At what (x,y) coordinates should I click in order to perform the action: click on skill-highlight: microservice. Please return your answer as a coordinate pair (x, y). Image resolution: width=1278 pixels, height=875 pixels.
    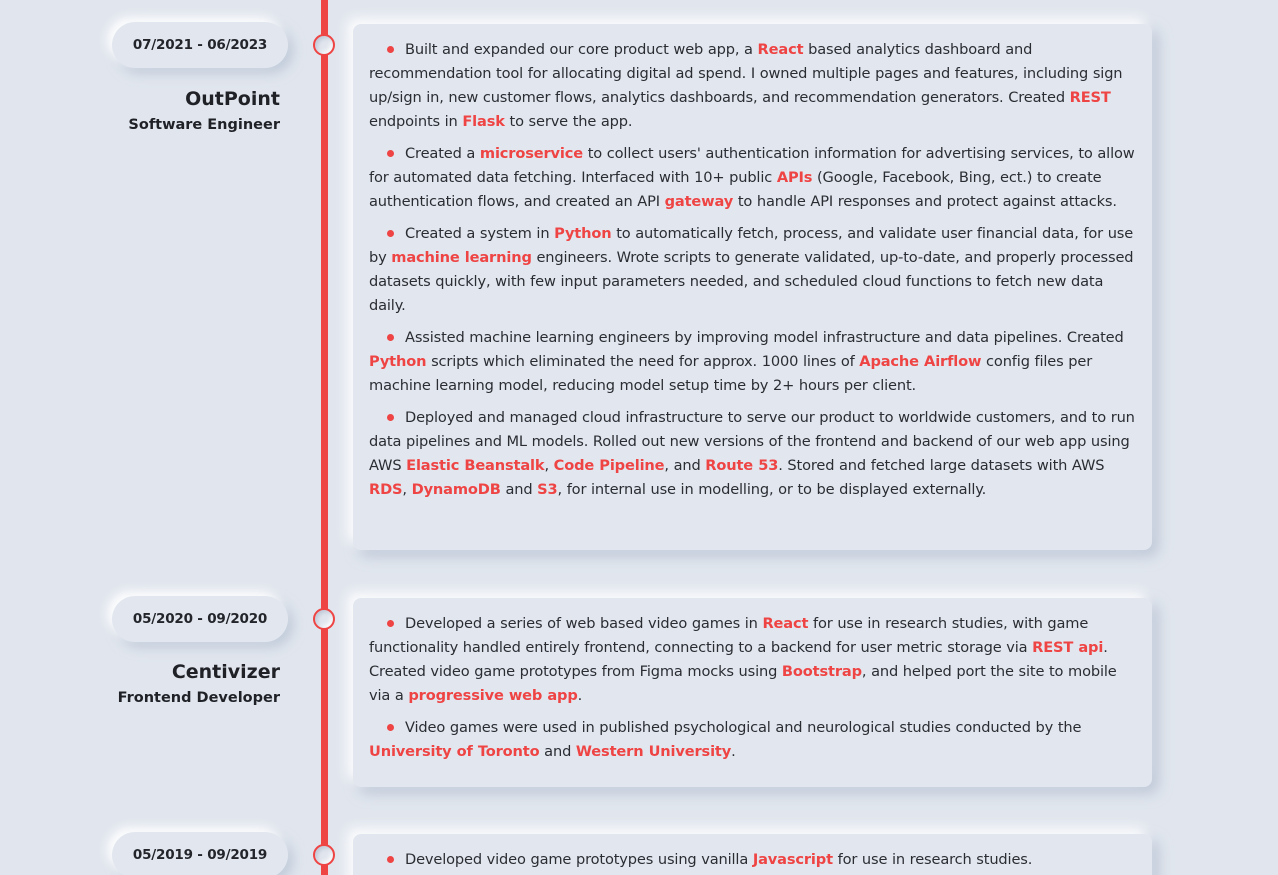
    Looking at the image, I should click on (531, 153).